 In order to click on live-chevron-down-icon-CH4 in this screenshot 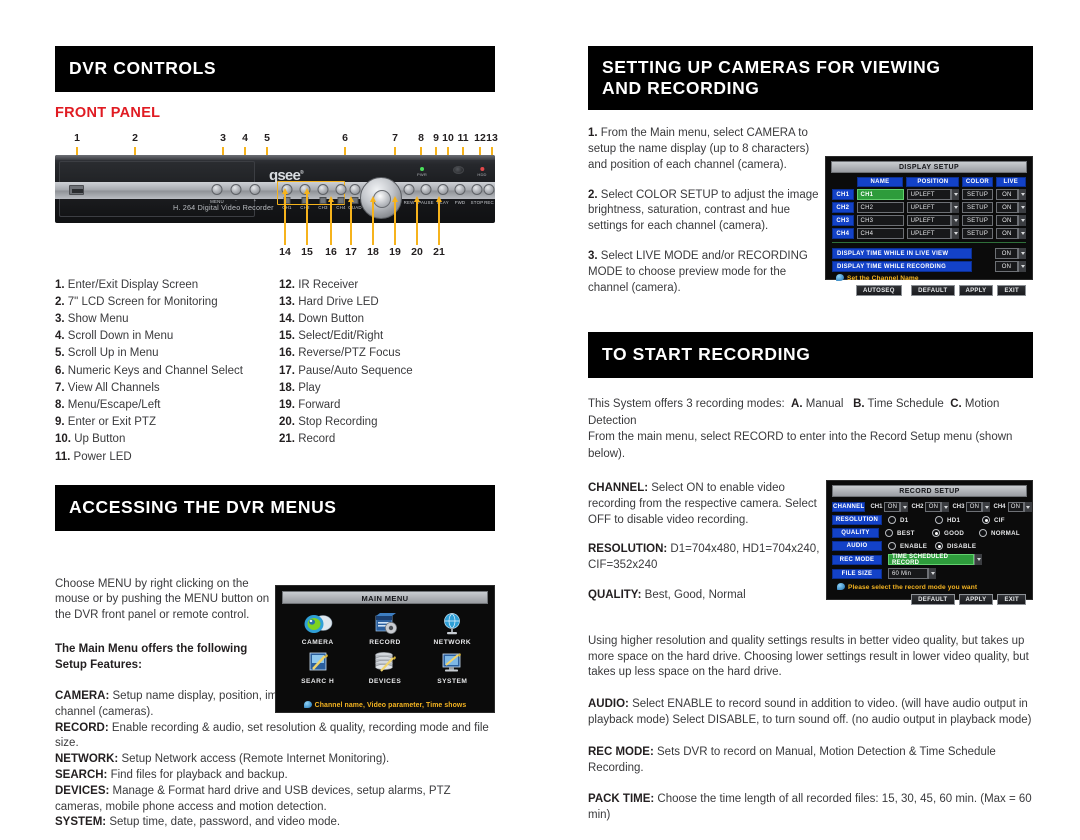, I will do `click(1022, 234)`.